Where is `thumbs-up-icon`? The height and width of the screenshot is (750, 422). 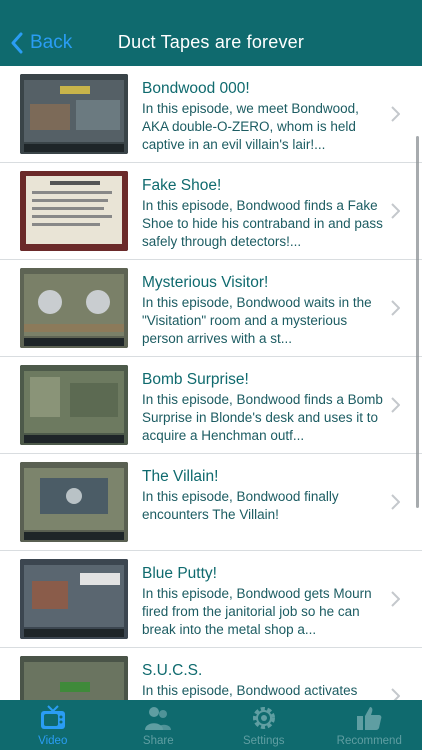
thumbs-up-icon is located at coordinates (369, 718).